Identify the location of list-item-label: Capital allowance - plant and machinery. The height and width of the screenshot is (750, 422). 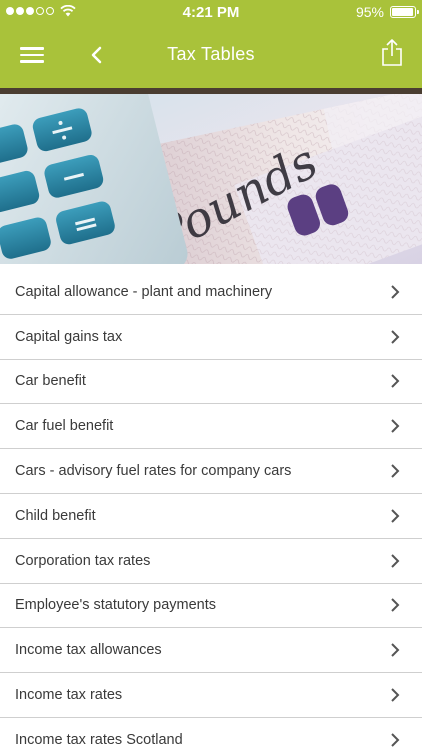
(144, 291).